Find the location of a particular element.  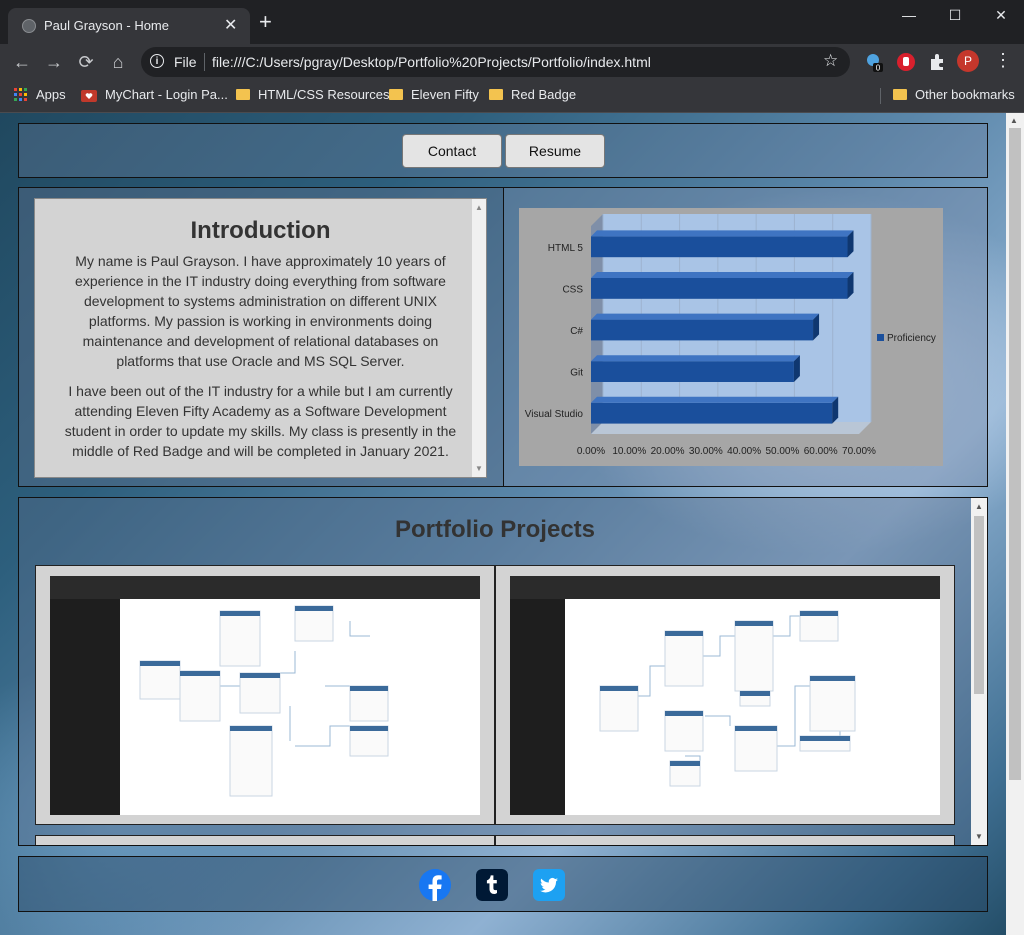

bookmark-html-css: HTML/CSS Resources is located at coordinates (312, 96).